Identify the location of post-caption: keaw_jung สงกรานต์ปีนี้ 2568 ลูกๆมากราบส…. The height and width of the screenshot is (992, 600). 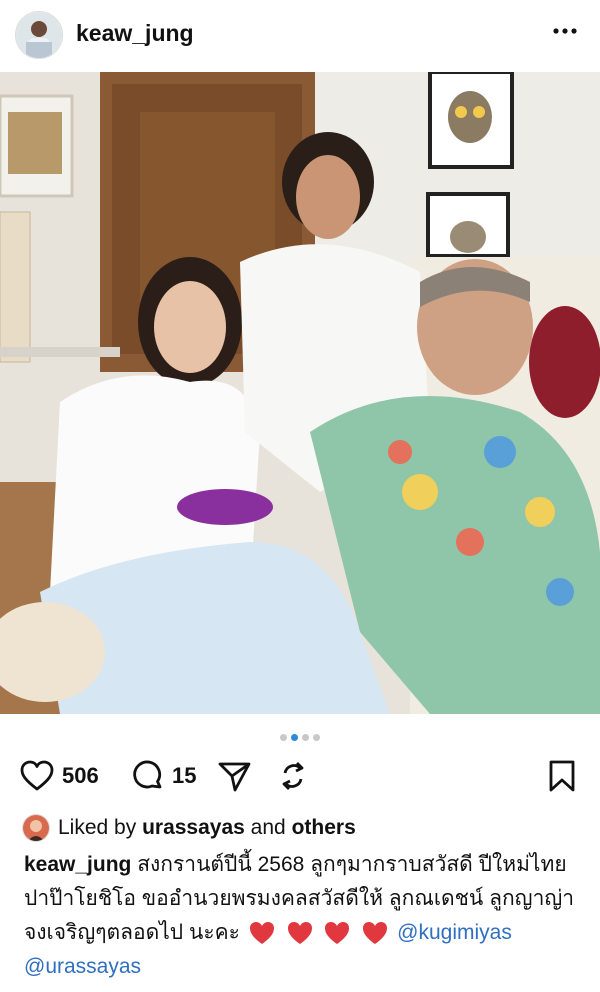
(304, 916).